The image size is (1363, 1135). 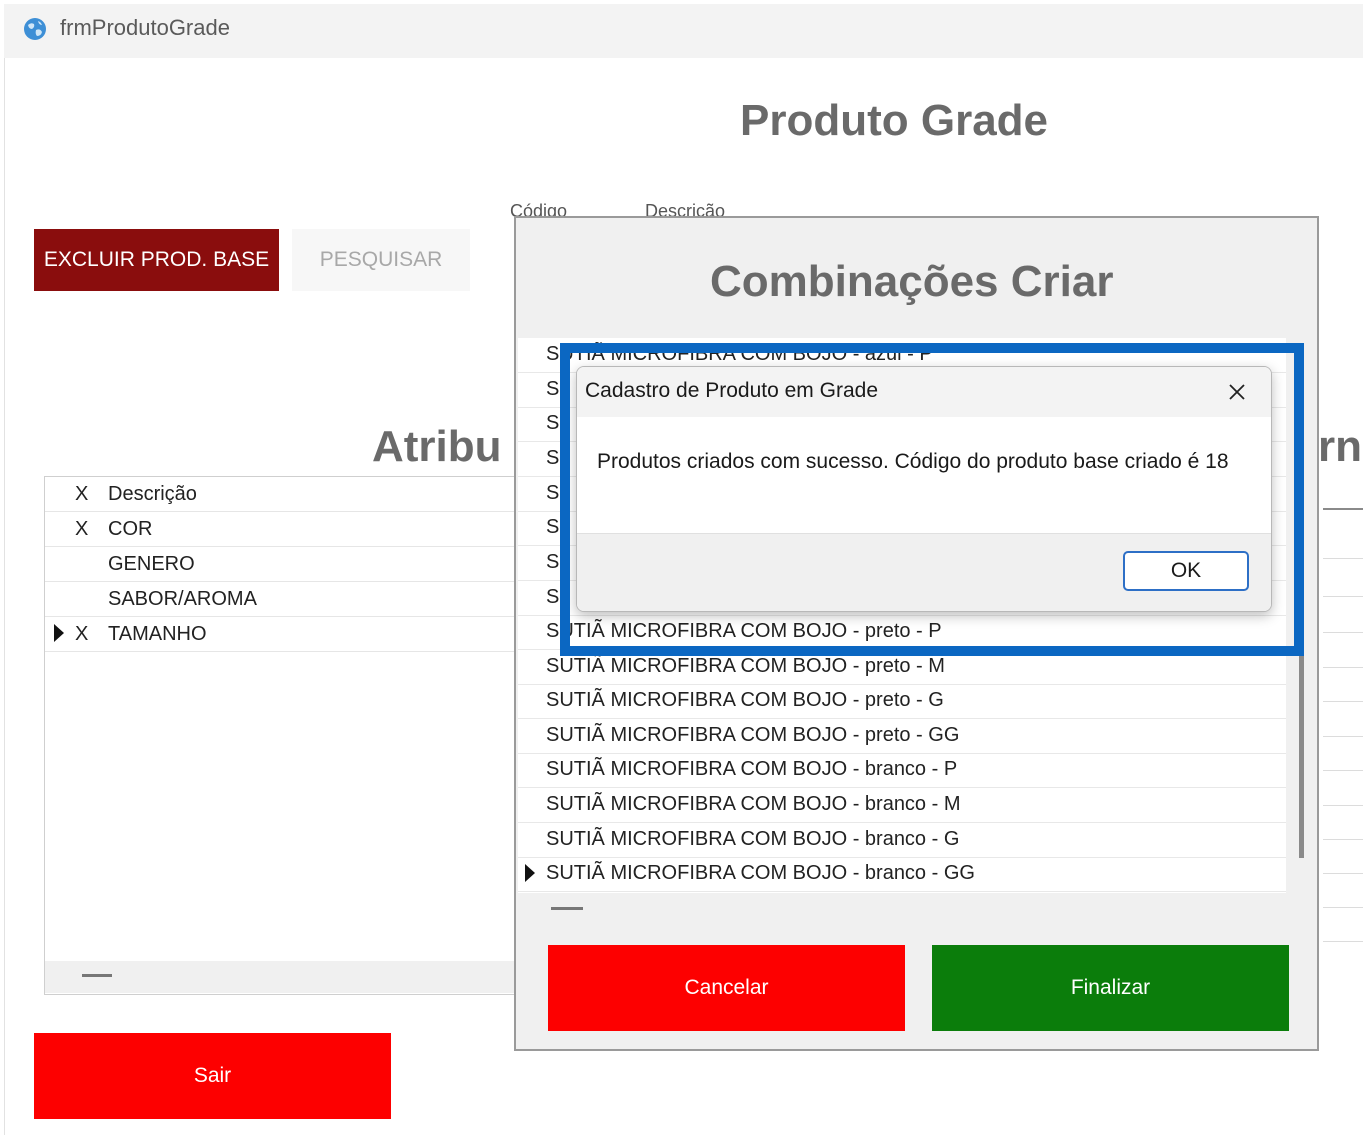 What do you see at coordinates (285, 529) in the screenshot?
I see `table-row: X COR` at bounding box center [285, 529].